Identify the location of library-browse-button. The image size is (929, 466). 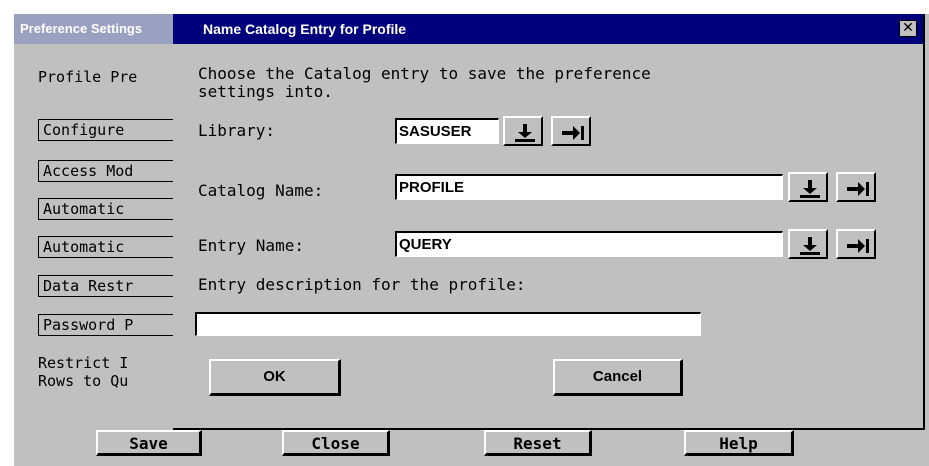
(571, 131).